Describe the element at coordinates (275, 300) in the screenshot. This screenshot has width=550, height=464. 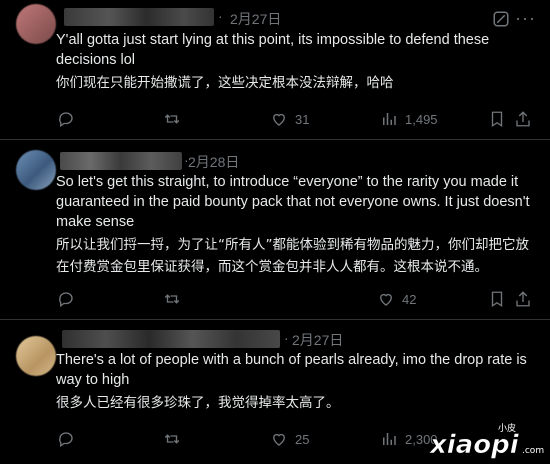
I see `post-actions: 42` at that location.